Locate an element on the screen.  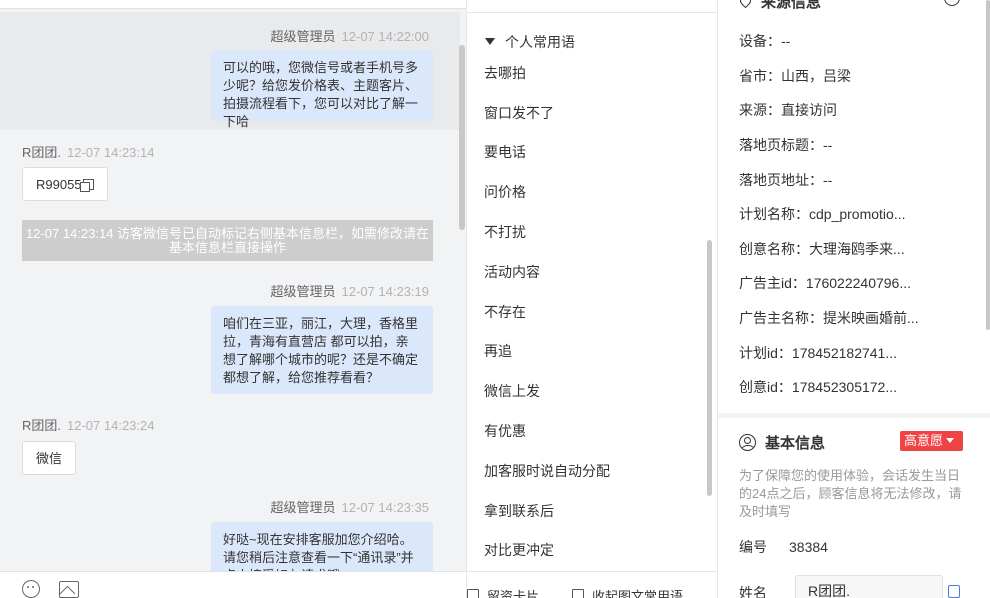
collapse-phrases-label: 收起图文常用语 is located at coordinates (638, 593).